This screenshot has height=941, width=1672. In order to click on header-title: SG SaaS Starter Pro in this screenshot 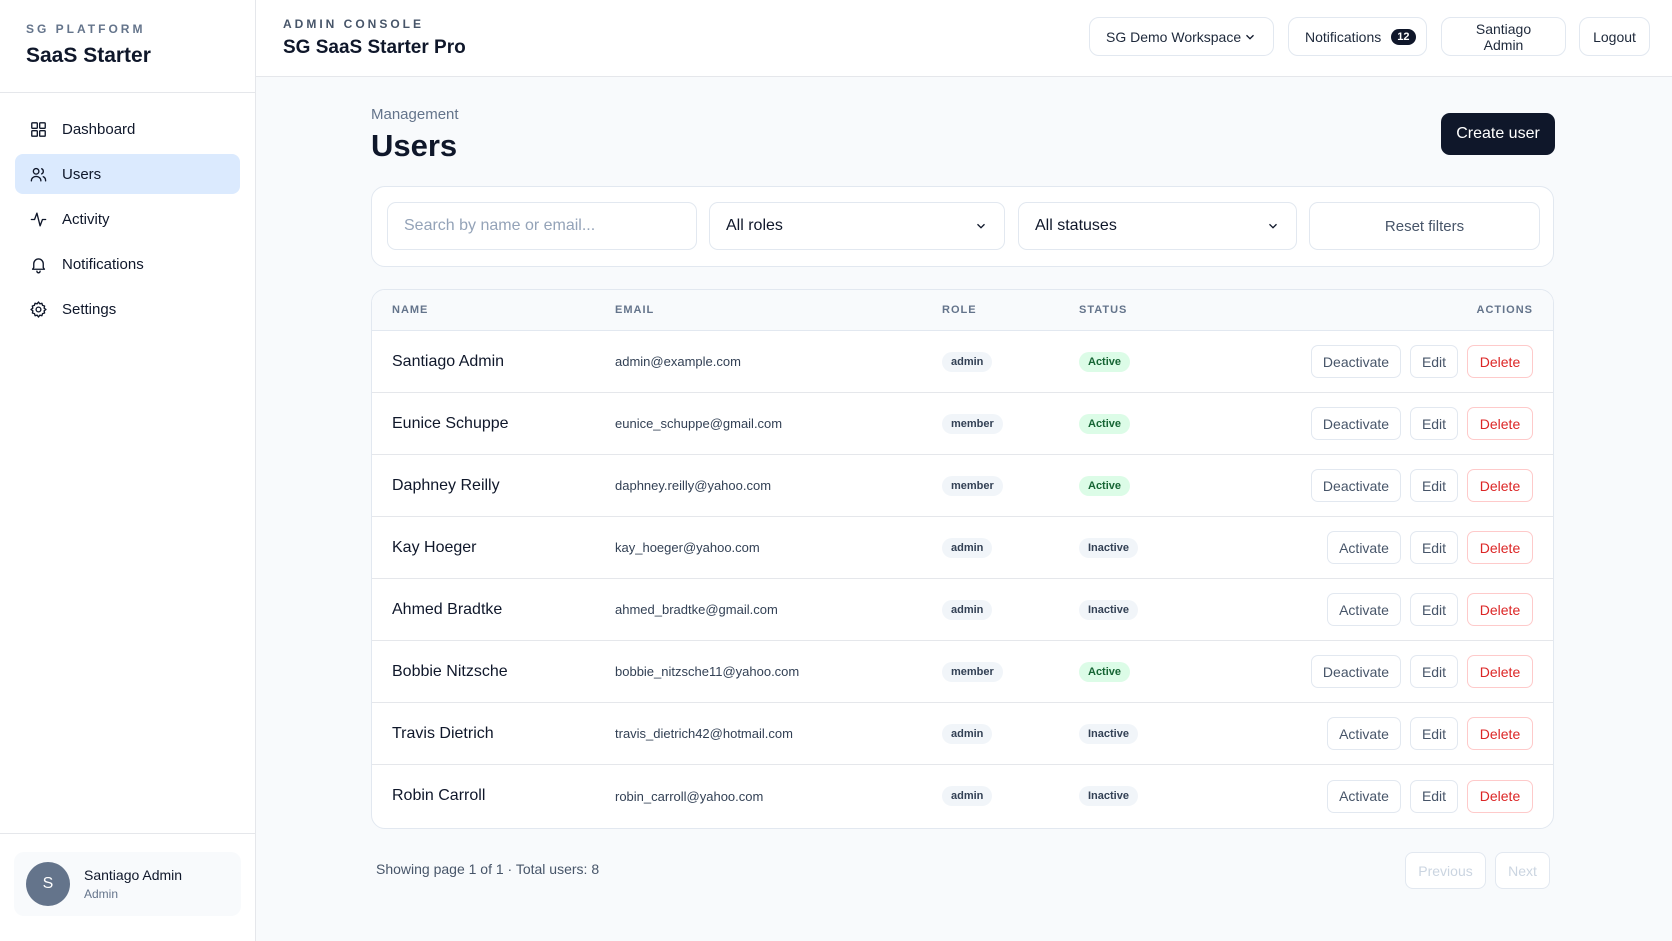, I will do `click(374, 47)`.